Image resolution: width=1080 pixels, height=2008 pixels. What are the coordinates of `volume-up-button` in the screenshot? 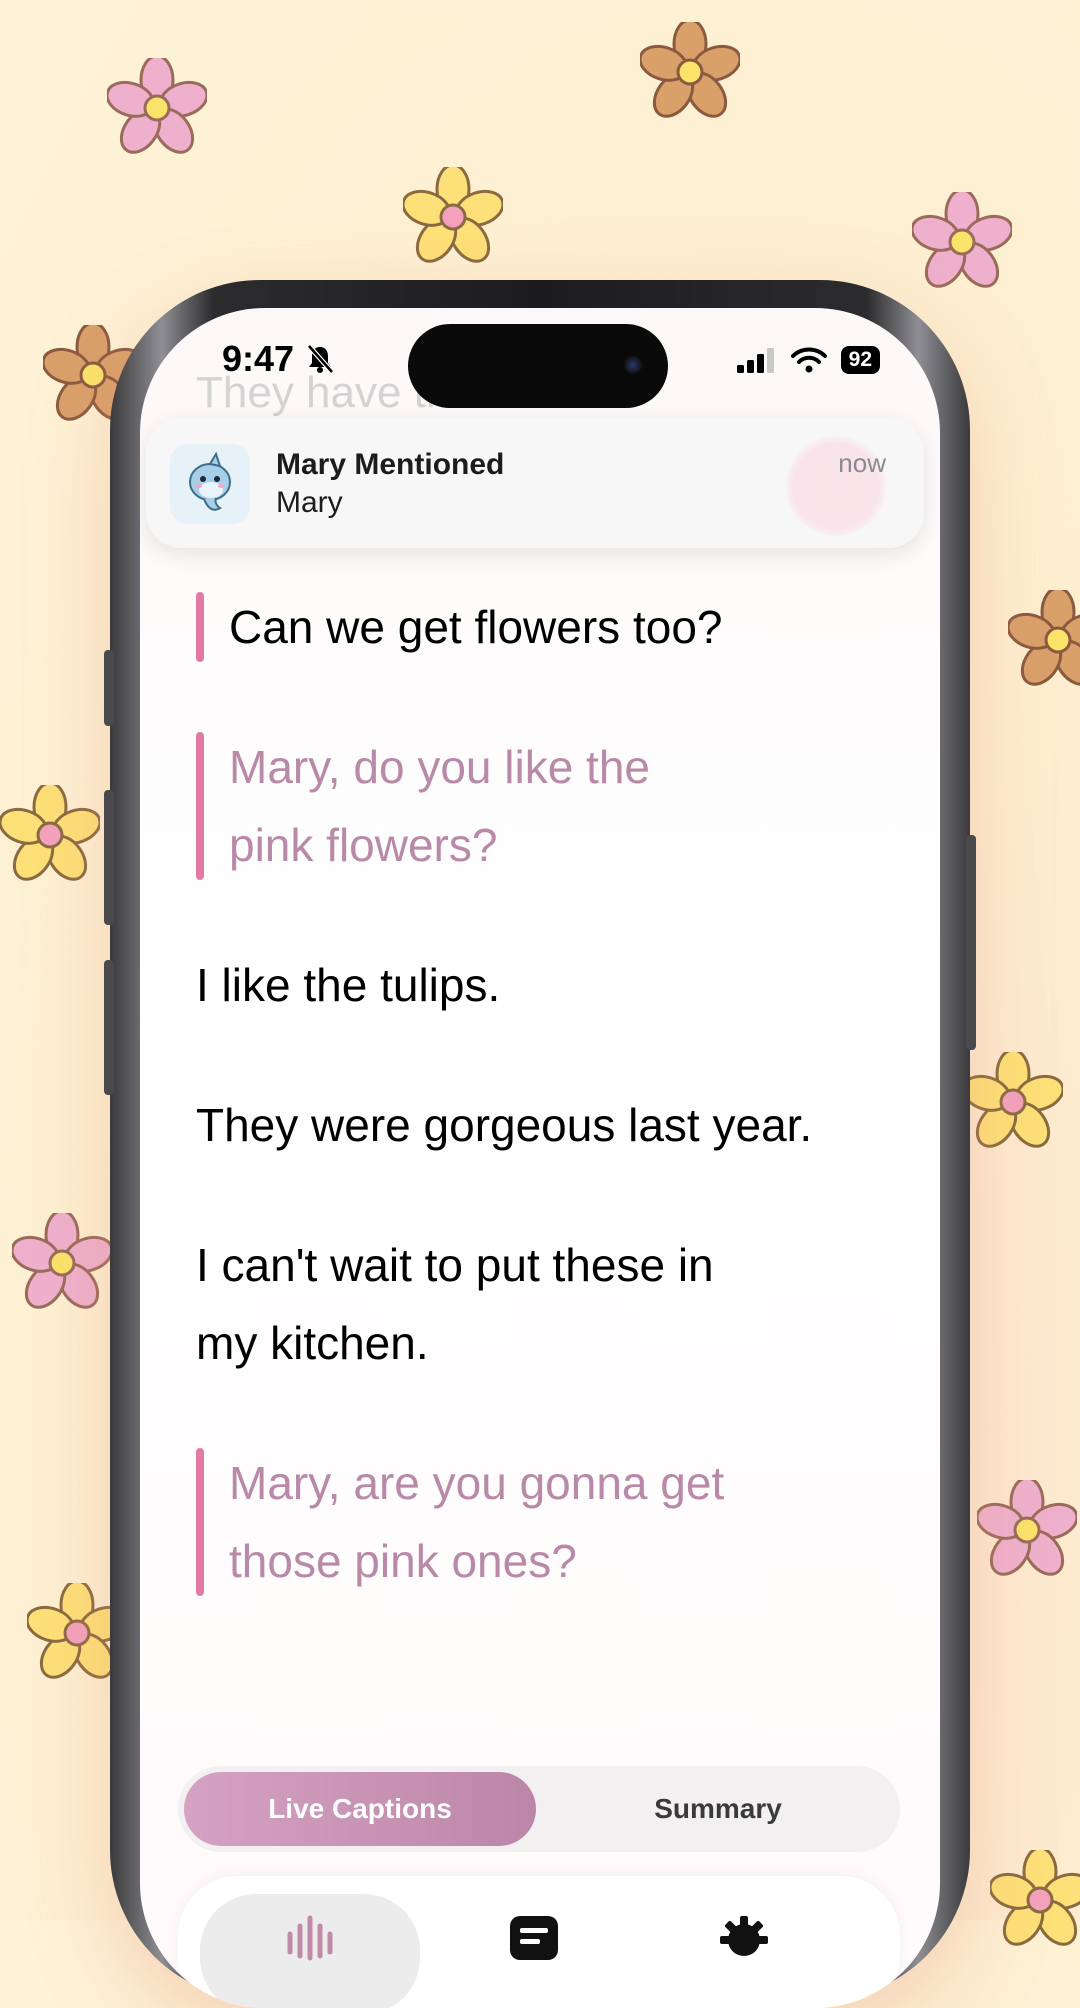 It's located at (109, 857).